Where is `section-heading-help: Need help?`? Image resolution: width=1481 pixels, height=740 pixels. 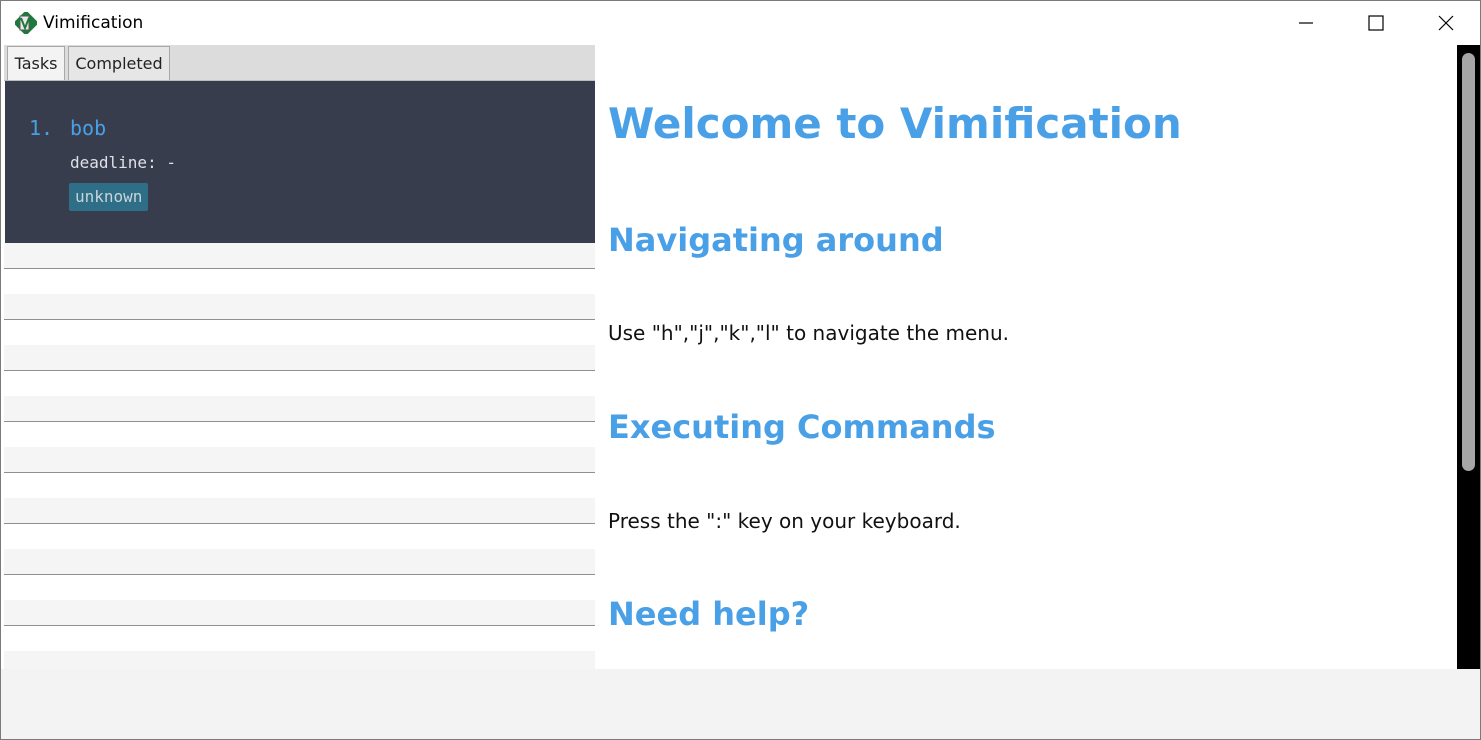
section-heading-help: Need help? is located at coordinates (709, 614).